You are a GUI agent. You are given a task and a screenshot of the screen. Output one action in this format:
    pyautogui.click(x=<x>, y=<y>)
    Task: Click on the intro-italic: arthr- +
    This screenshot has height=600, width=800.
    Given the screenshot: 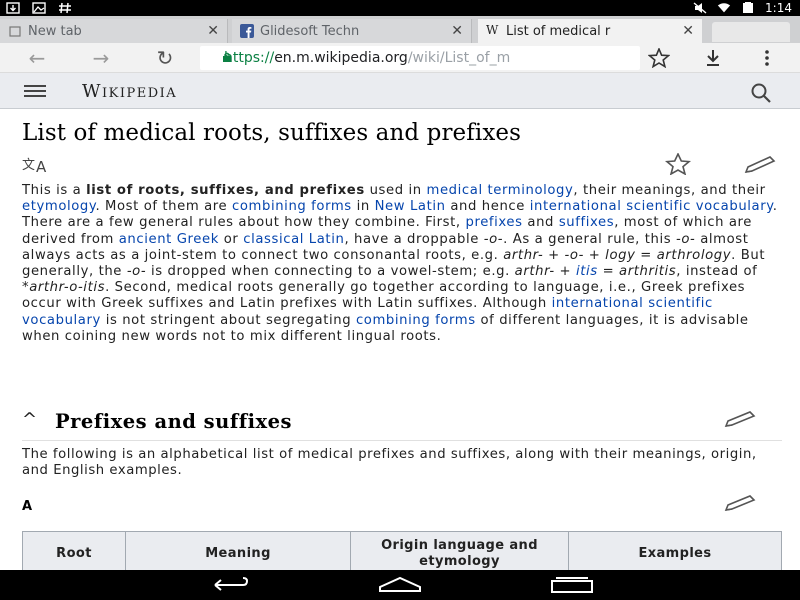 What is the action you would take?
    pyautogui.click(x=545, y=272)
    